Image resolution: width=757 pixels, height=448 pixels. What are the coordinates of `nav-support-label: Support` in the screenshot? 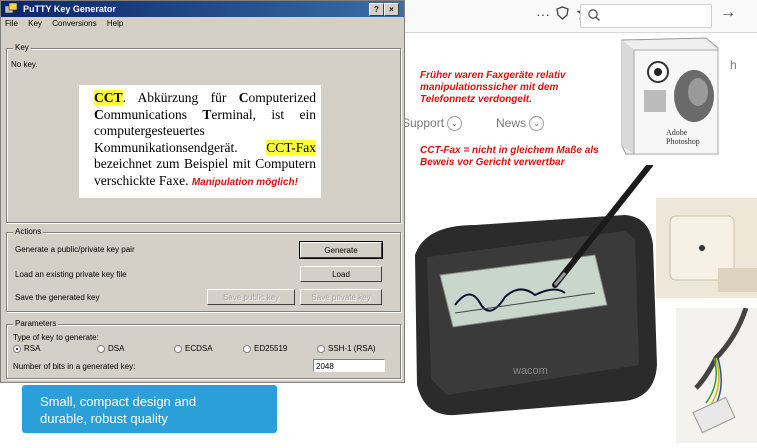 It's located at (423, 123).